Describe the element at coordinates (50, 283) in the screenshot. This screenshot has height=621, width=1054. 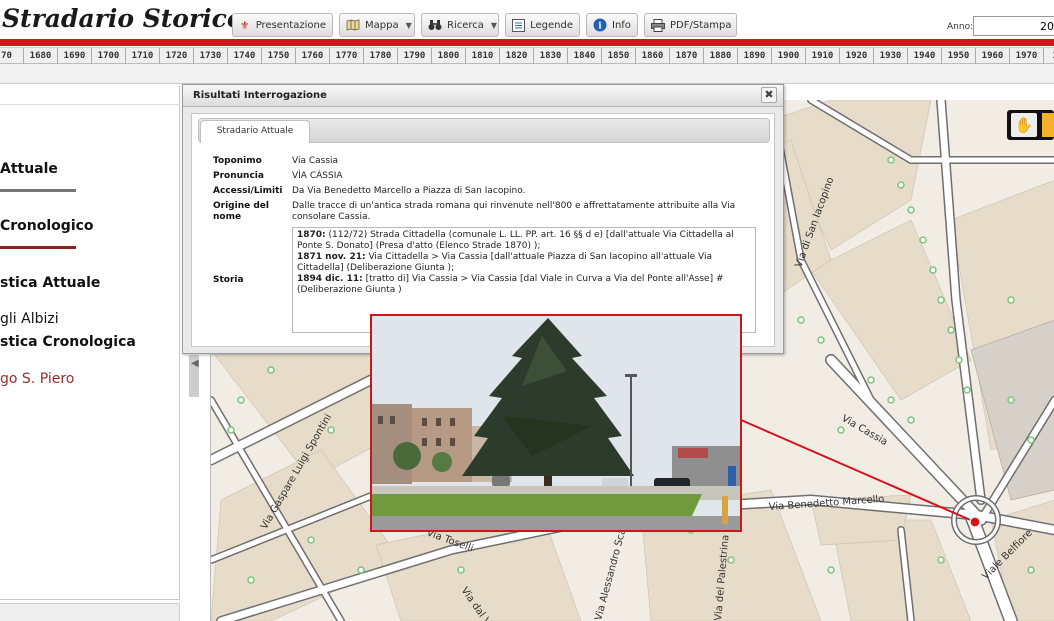
I see `sidebar-heading-toponomastica-attuale: stica Attuale` at that location.